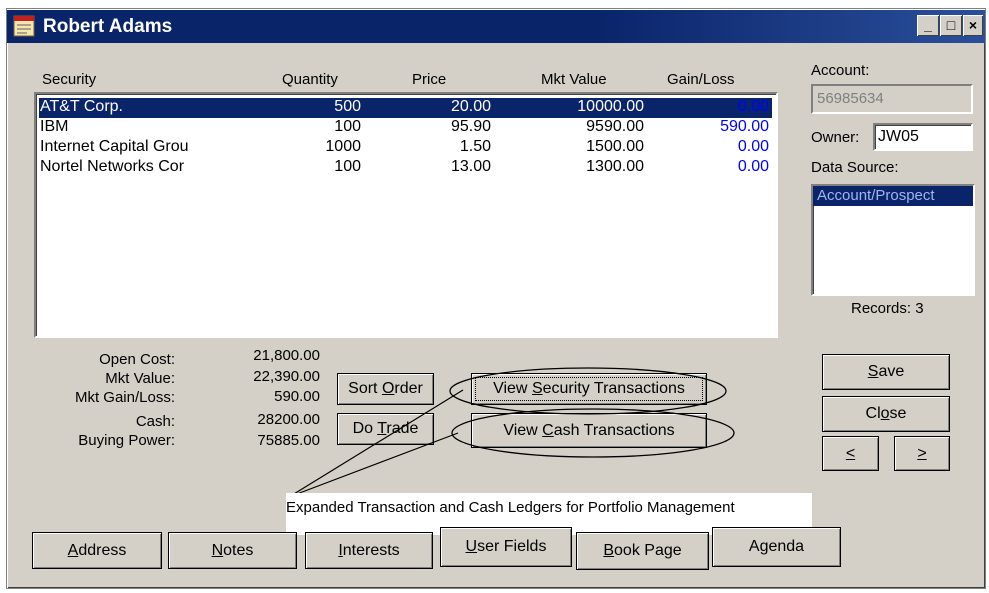  I want to click on close-button: Close, so click(886, 414).